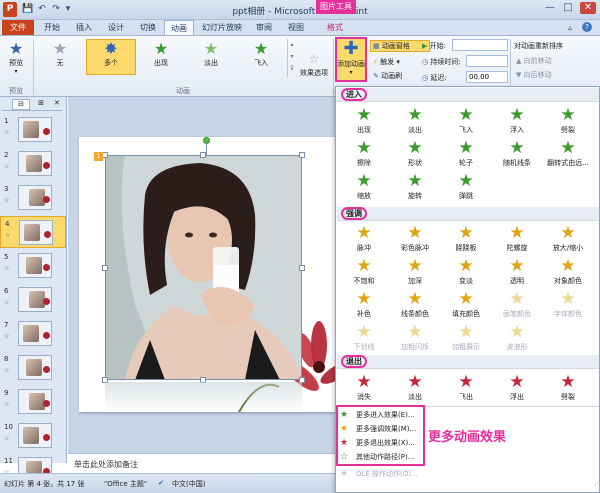 The width and height of the screenshot is (600, 493). I want to click on maximize-button: □, so click(568, 8).